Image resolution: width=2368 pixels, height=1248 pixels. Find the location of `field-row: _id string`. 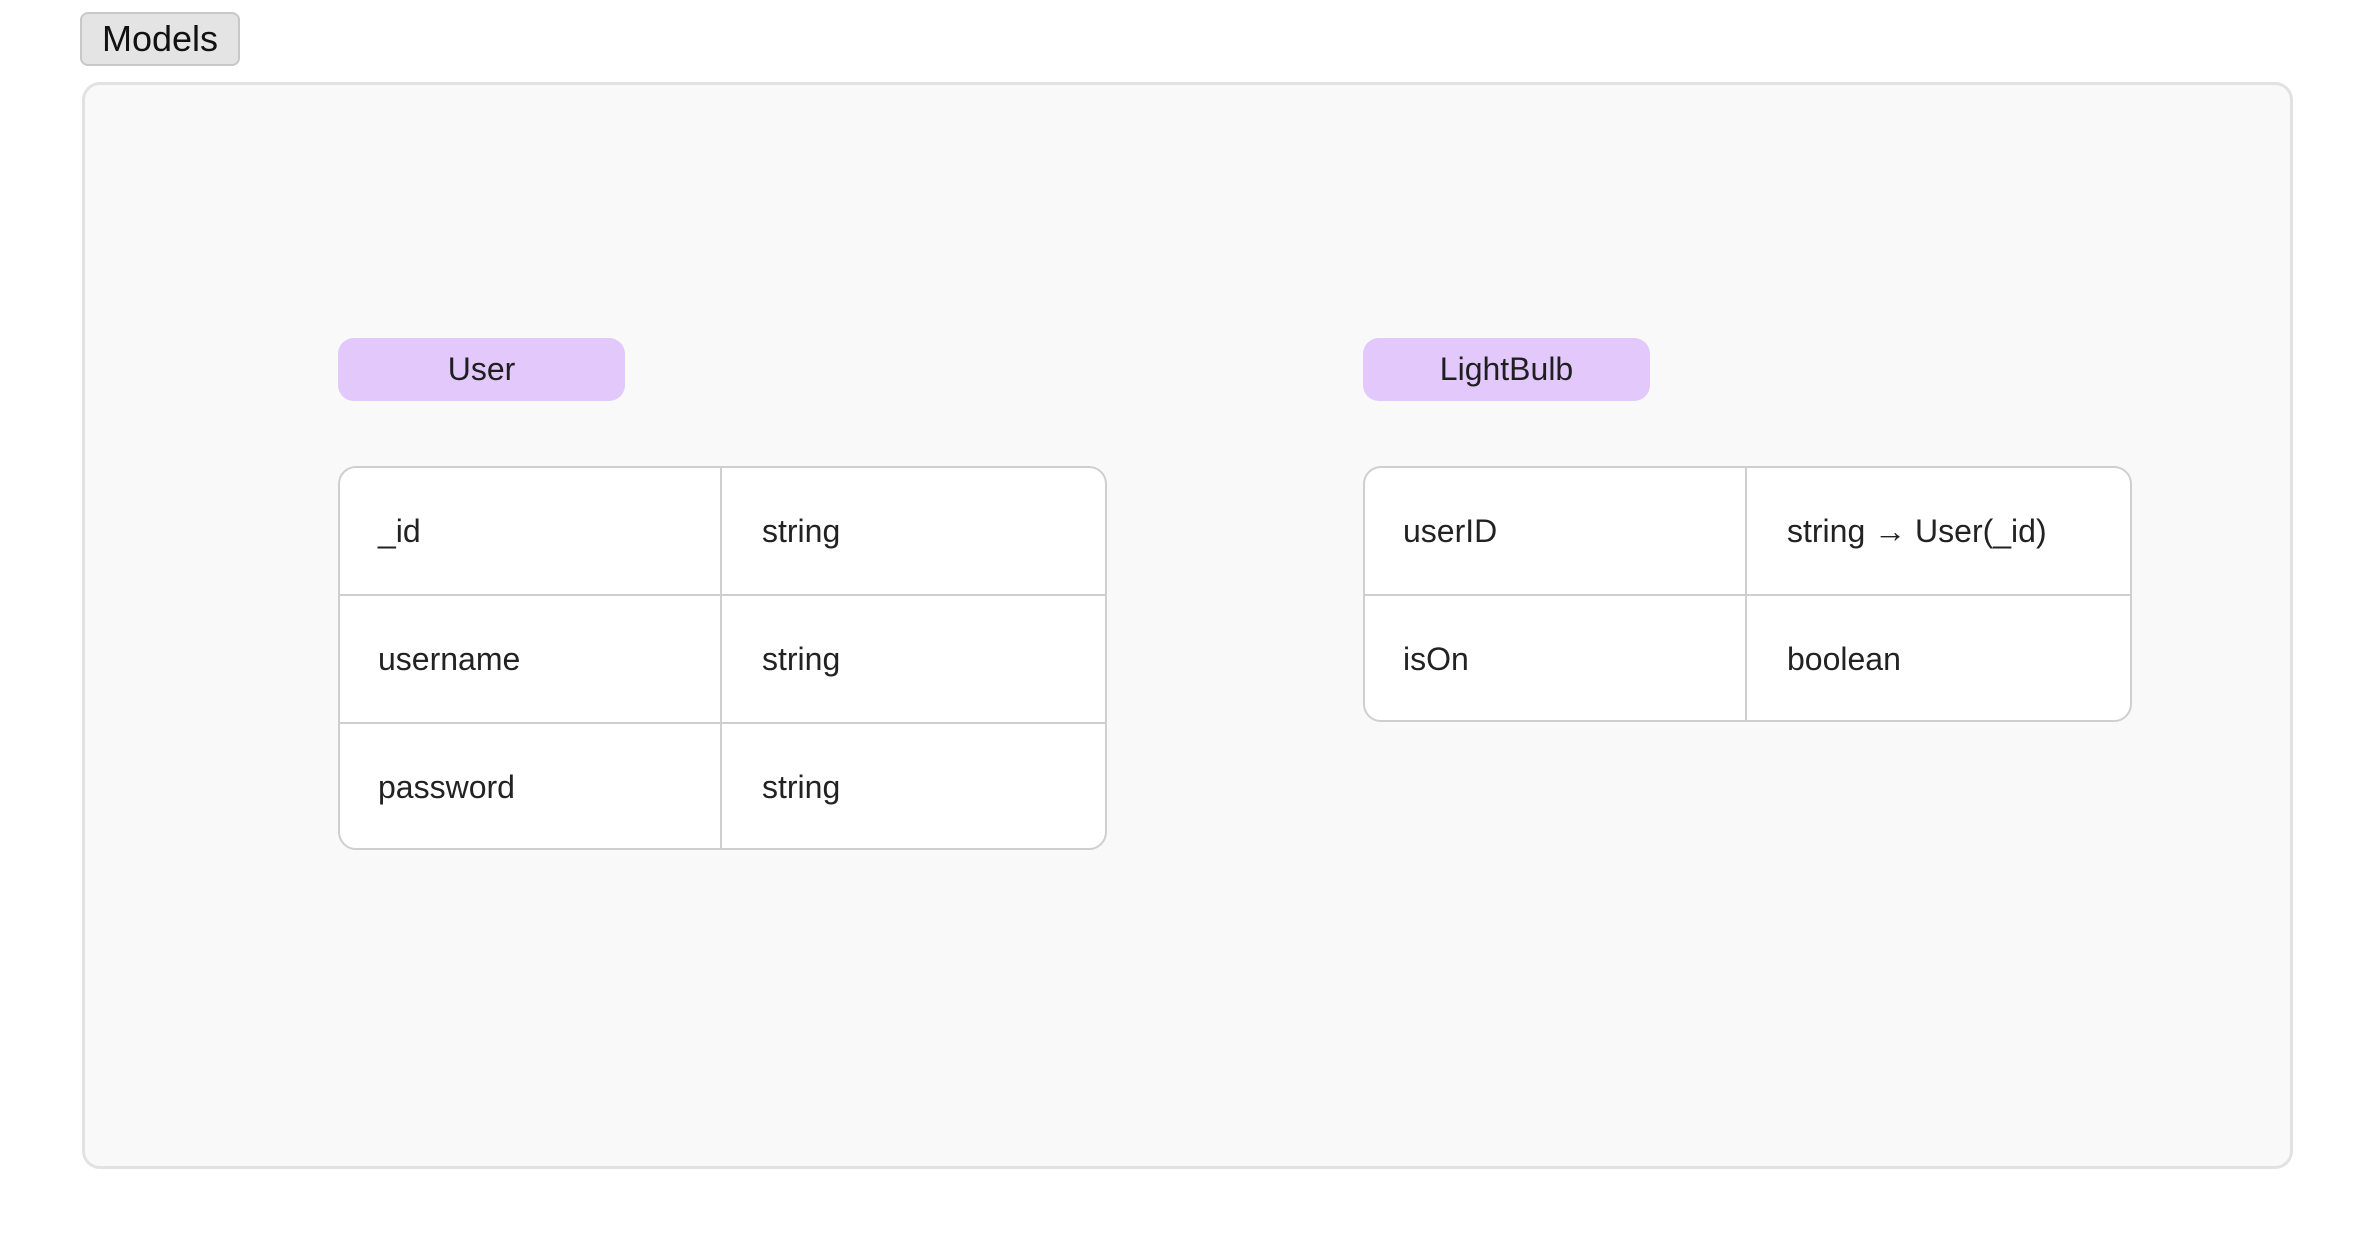

field-row: _id string is located at coordinates (722, 531).